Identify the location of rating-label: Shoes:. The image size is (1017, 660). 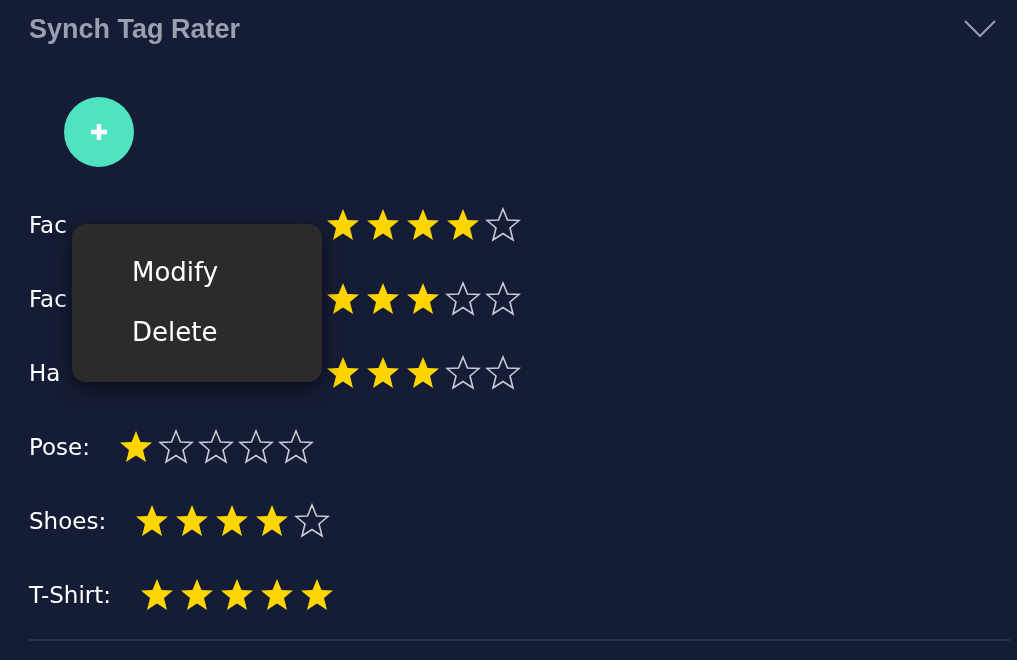
(68, 521).